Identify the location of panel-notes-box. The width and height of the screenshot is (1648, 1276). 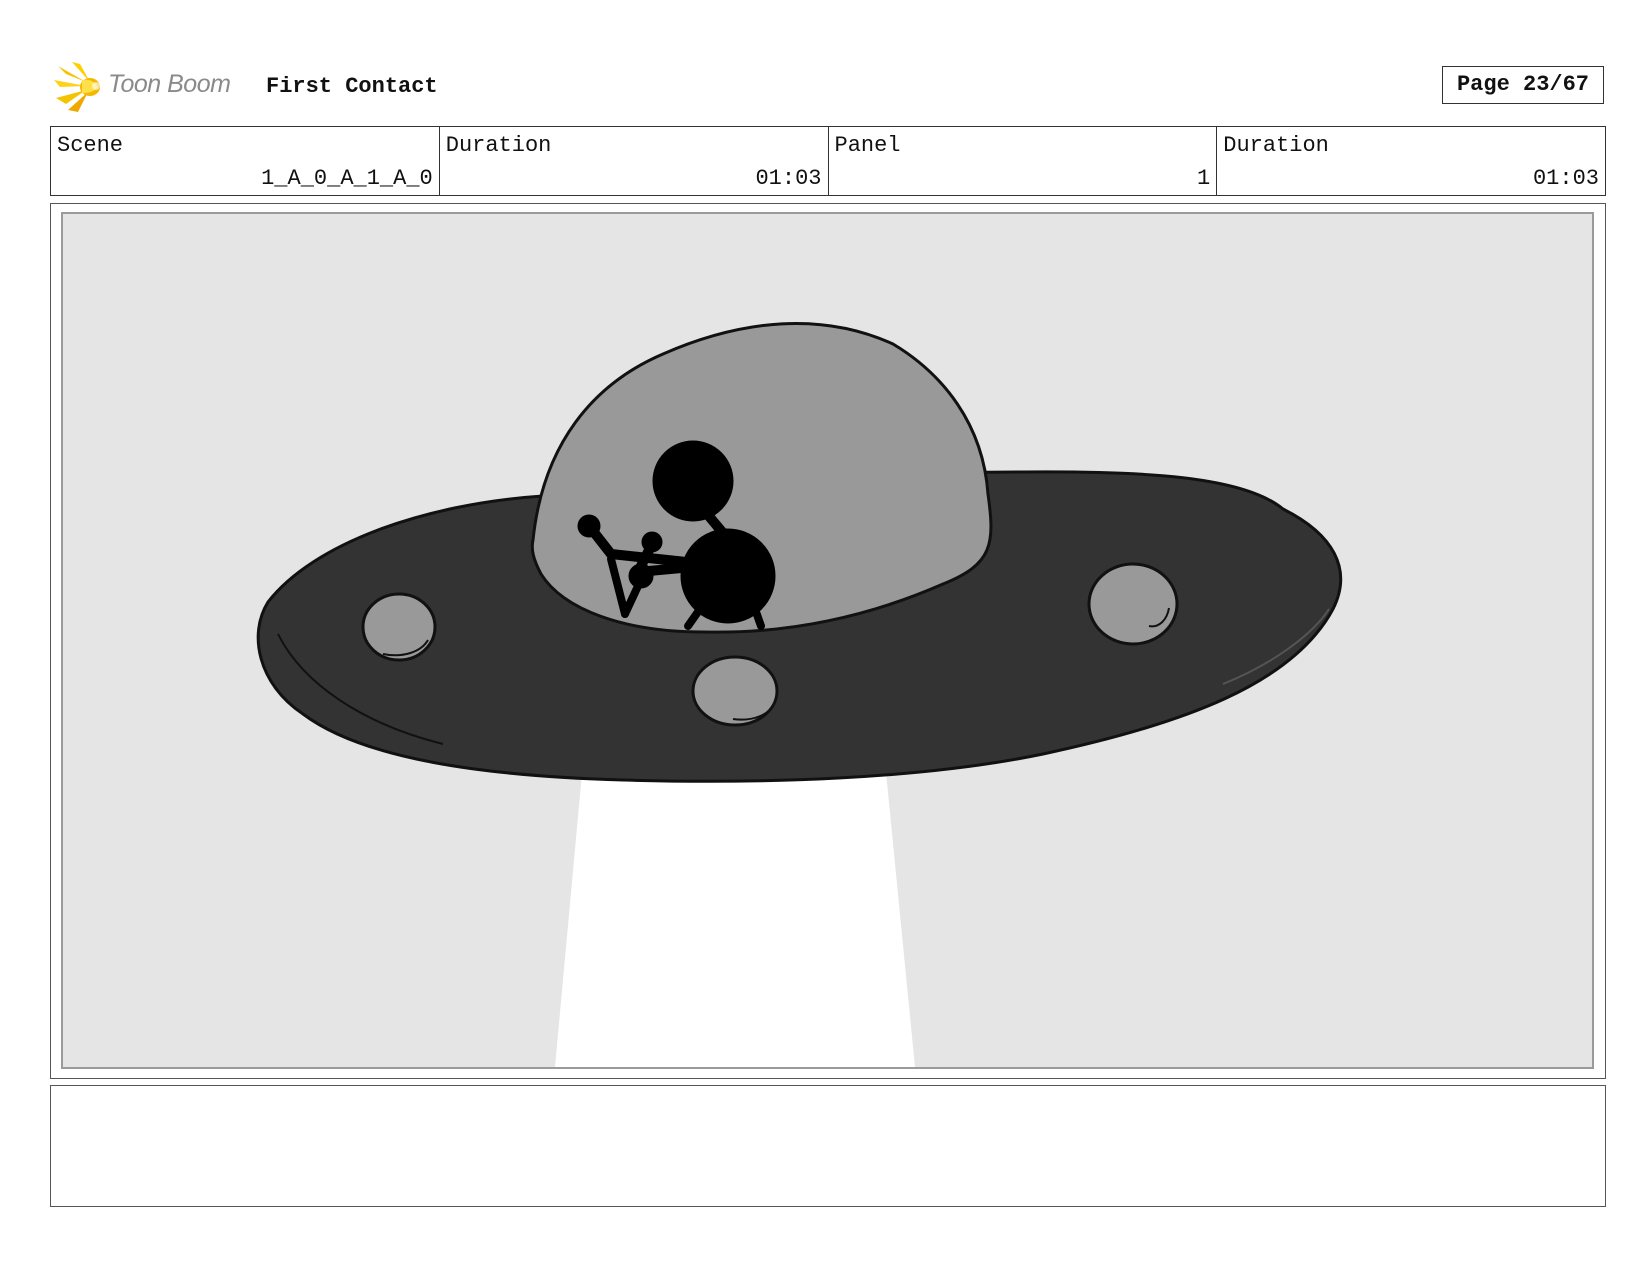
(828, 1146).